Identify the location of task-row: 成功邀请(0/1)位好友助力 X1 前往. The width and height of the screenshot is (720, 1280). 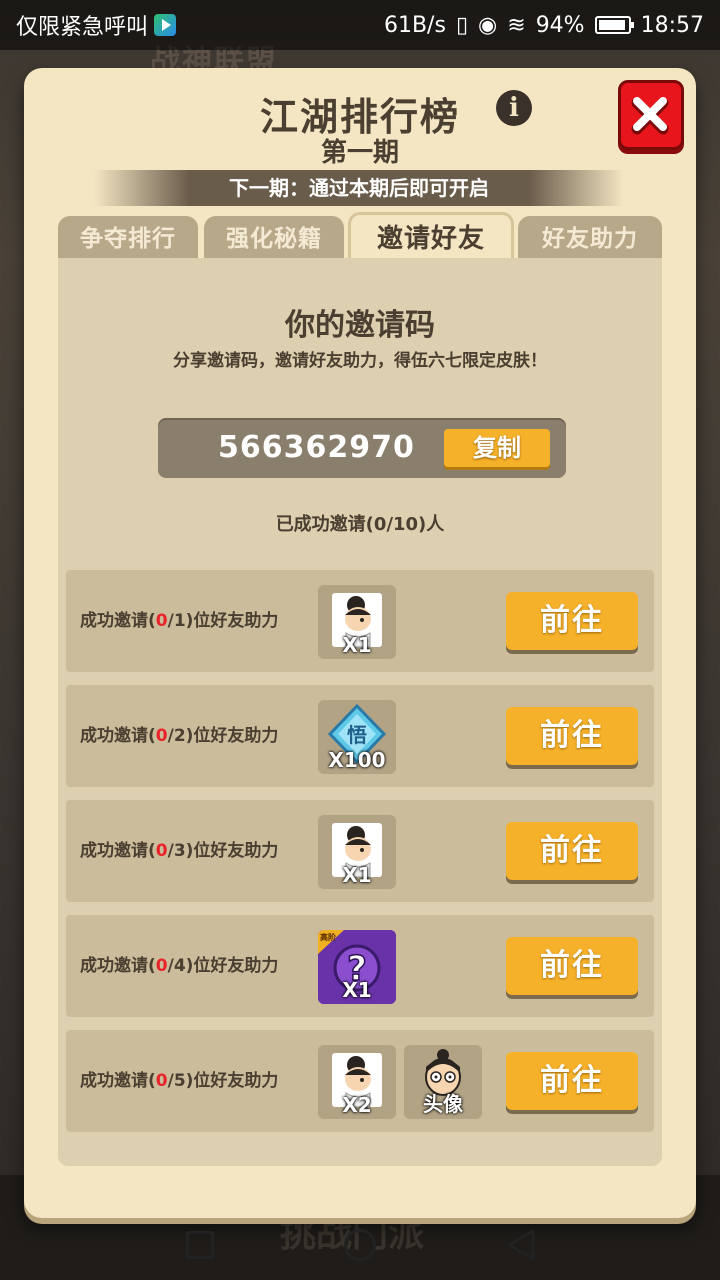
(360, 621).